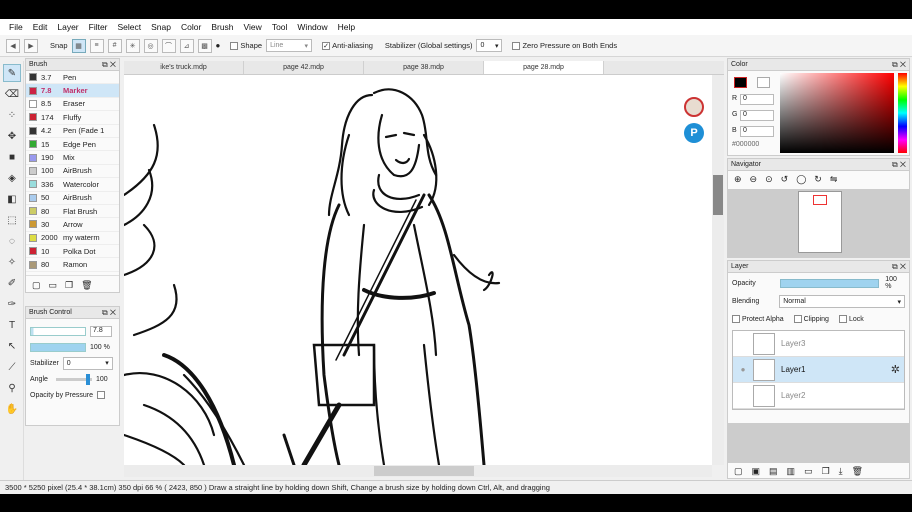 The height and width of the screenshot is (512, 912). Describe the element at coordinates (895, 369) in the screenshot. I see `gear-icon: ✲` at that location.